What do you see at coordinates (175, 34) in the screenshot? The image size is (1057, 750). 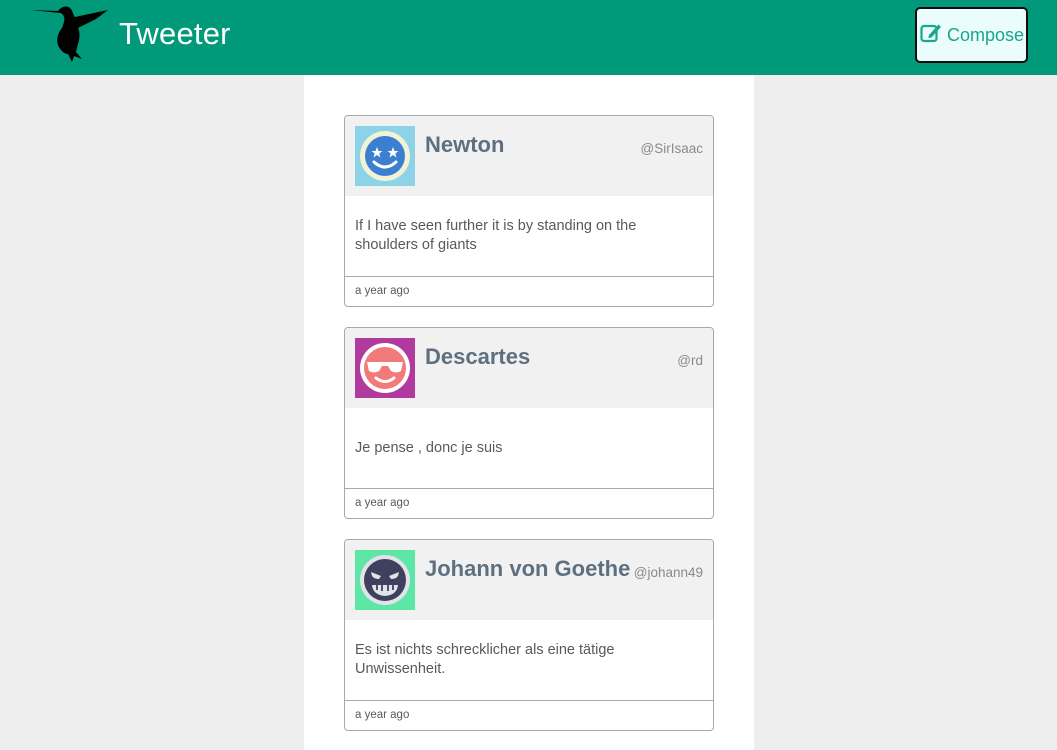 I see `brand-title: Tweeter` at bounding box center [175, 34].